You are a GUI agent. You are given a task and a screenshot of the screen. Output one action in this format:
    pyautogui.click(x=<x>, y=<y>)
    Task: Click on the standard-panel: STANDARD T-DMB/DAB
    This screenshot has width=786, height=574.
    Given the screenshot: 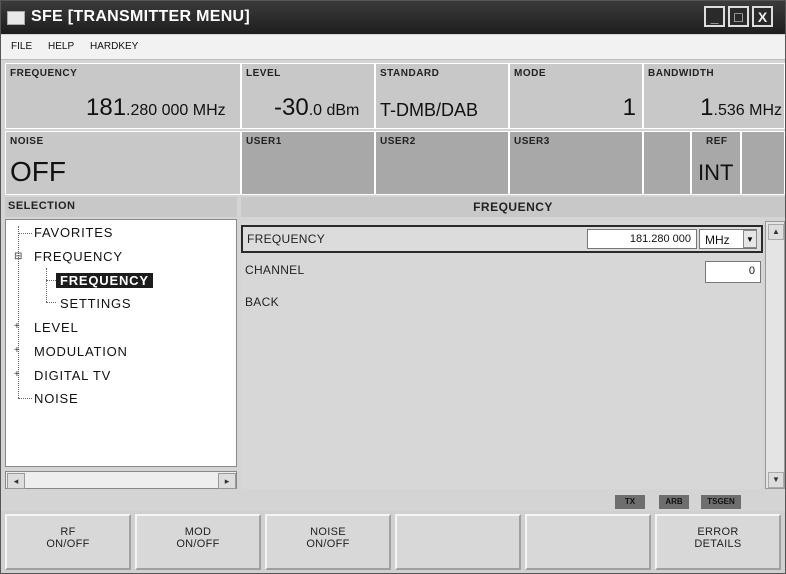 What is the action you would take?
    pyautogui.click(x=442, y=96)
    